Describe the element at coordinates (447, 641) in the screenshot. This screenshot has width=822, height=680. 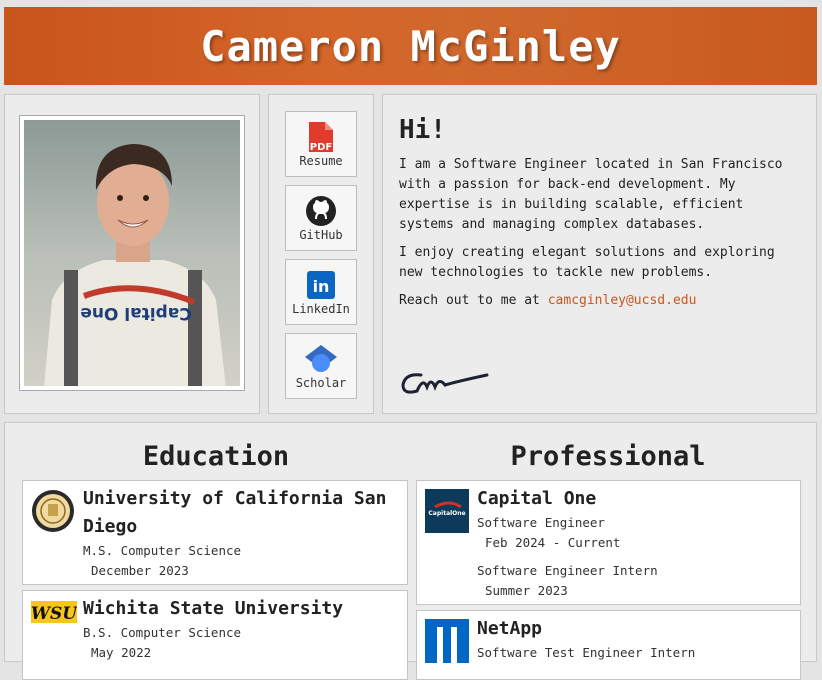
I see `netapp-logo-icon` at that location.